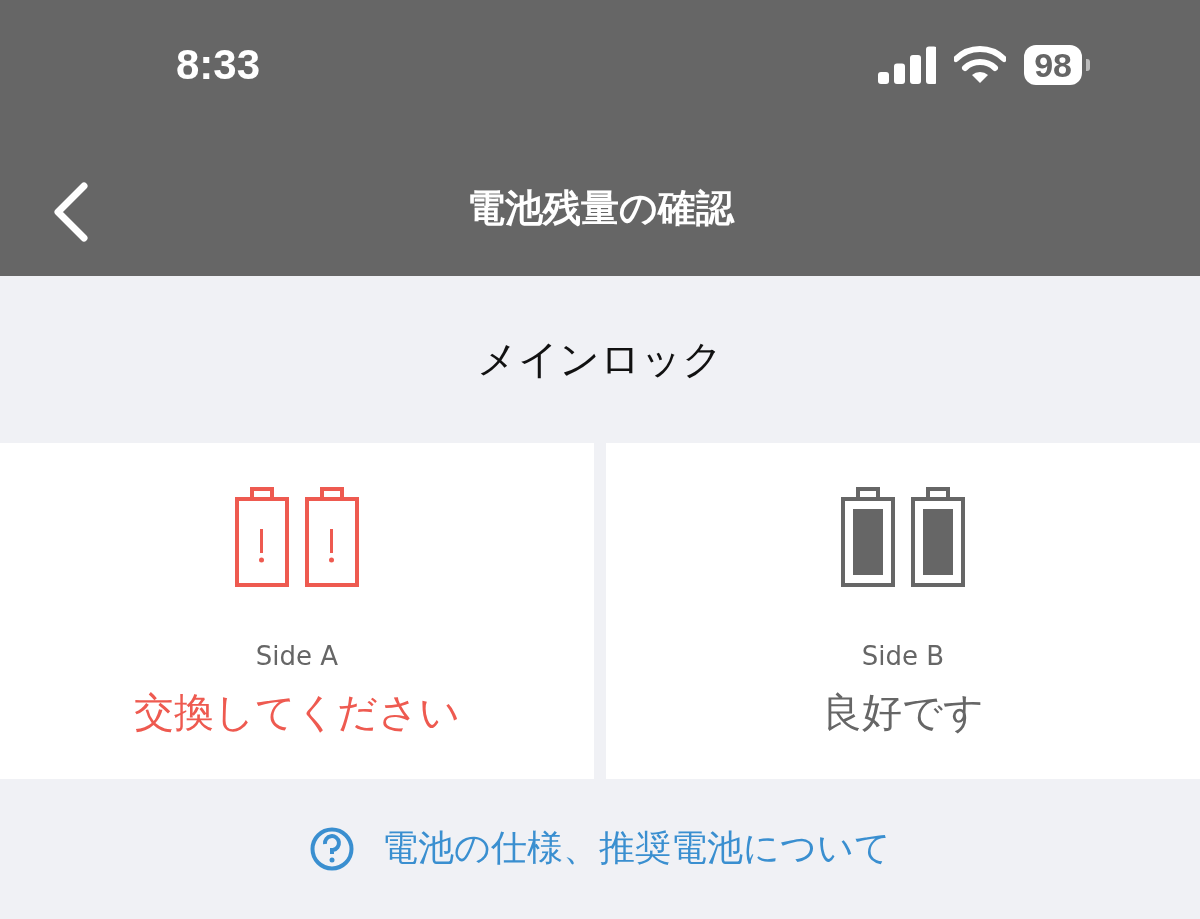 The width and height of the screenshot is (1200, 919). What do you see at coordinates (907, 65) in the screenshot?
I see `signal-icon` at bounding box center [907, 65].